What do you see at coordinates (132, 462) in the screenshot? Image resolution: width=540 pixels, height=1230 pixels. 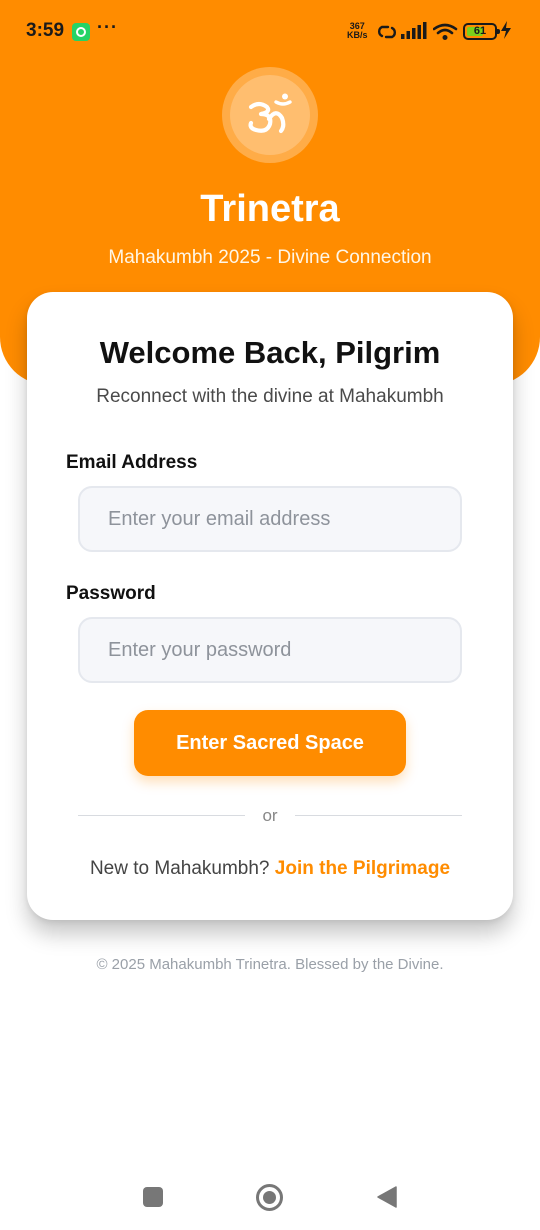 I see `email-label: Email Address` at bounding box center [132, 462].